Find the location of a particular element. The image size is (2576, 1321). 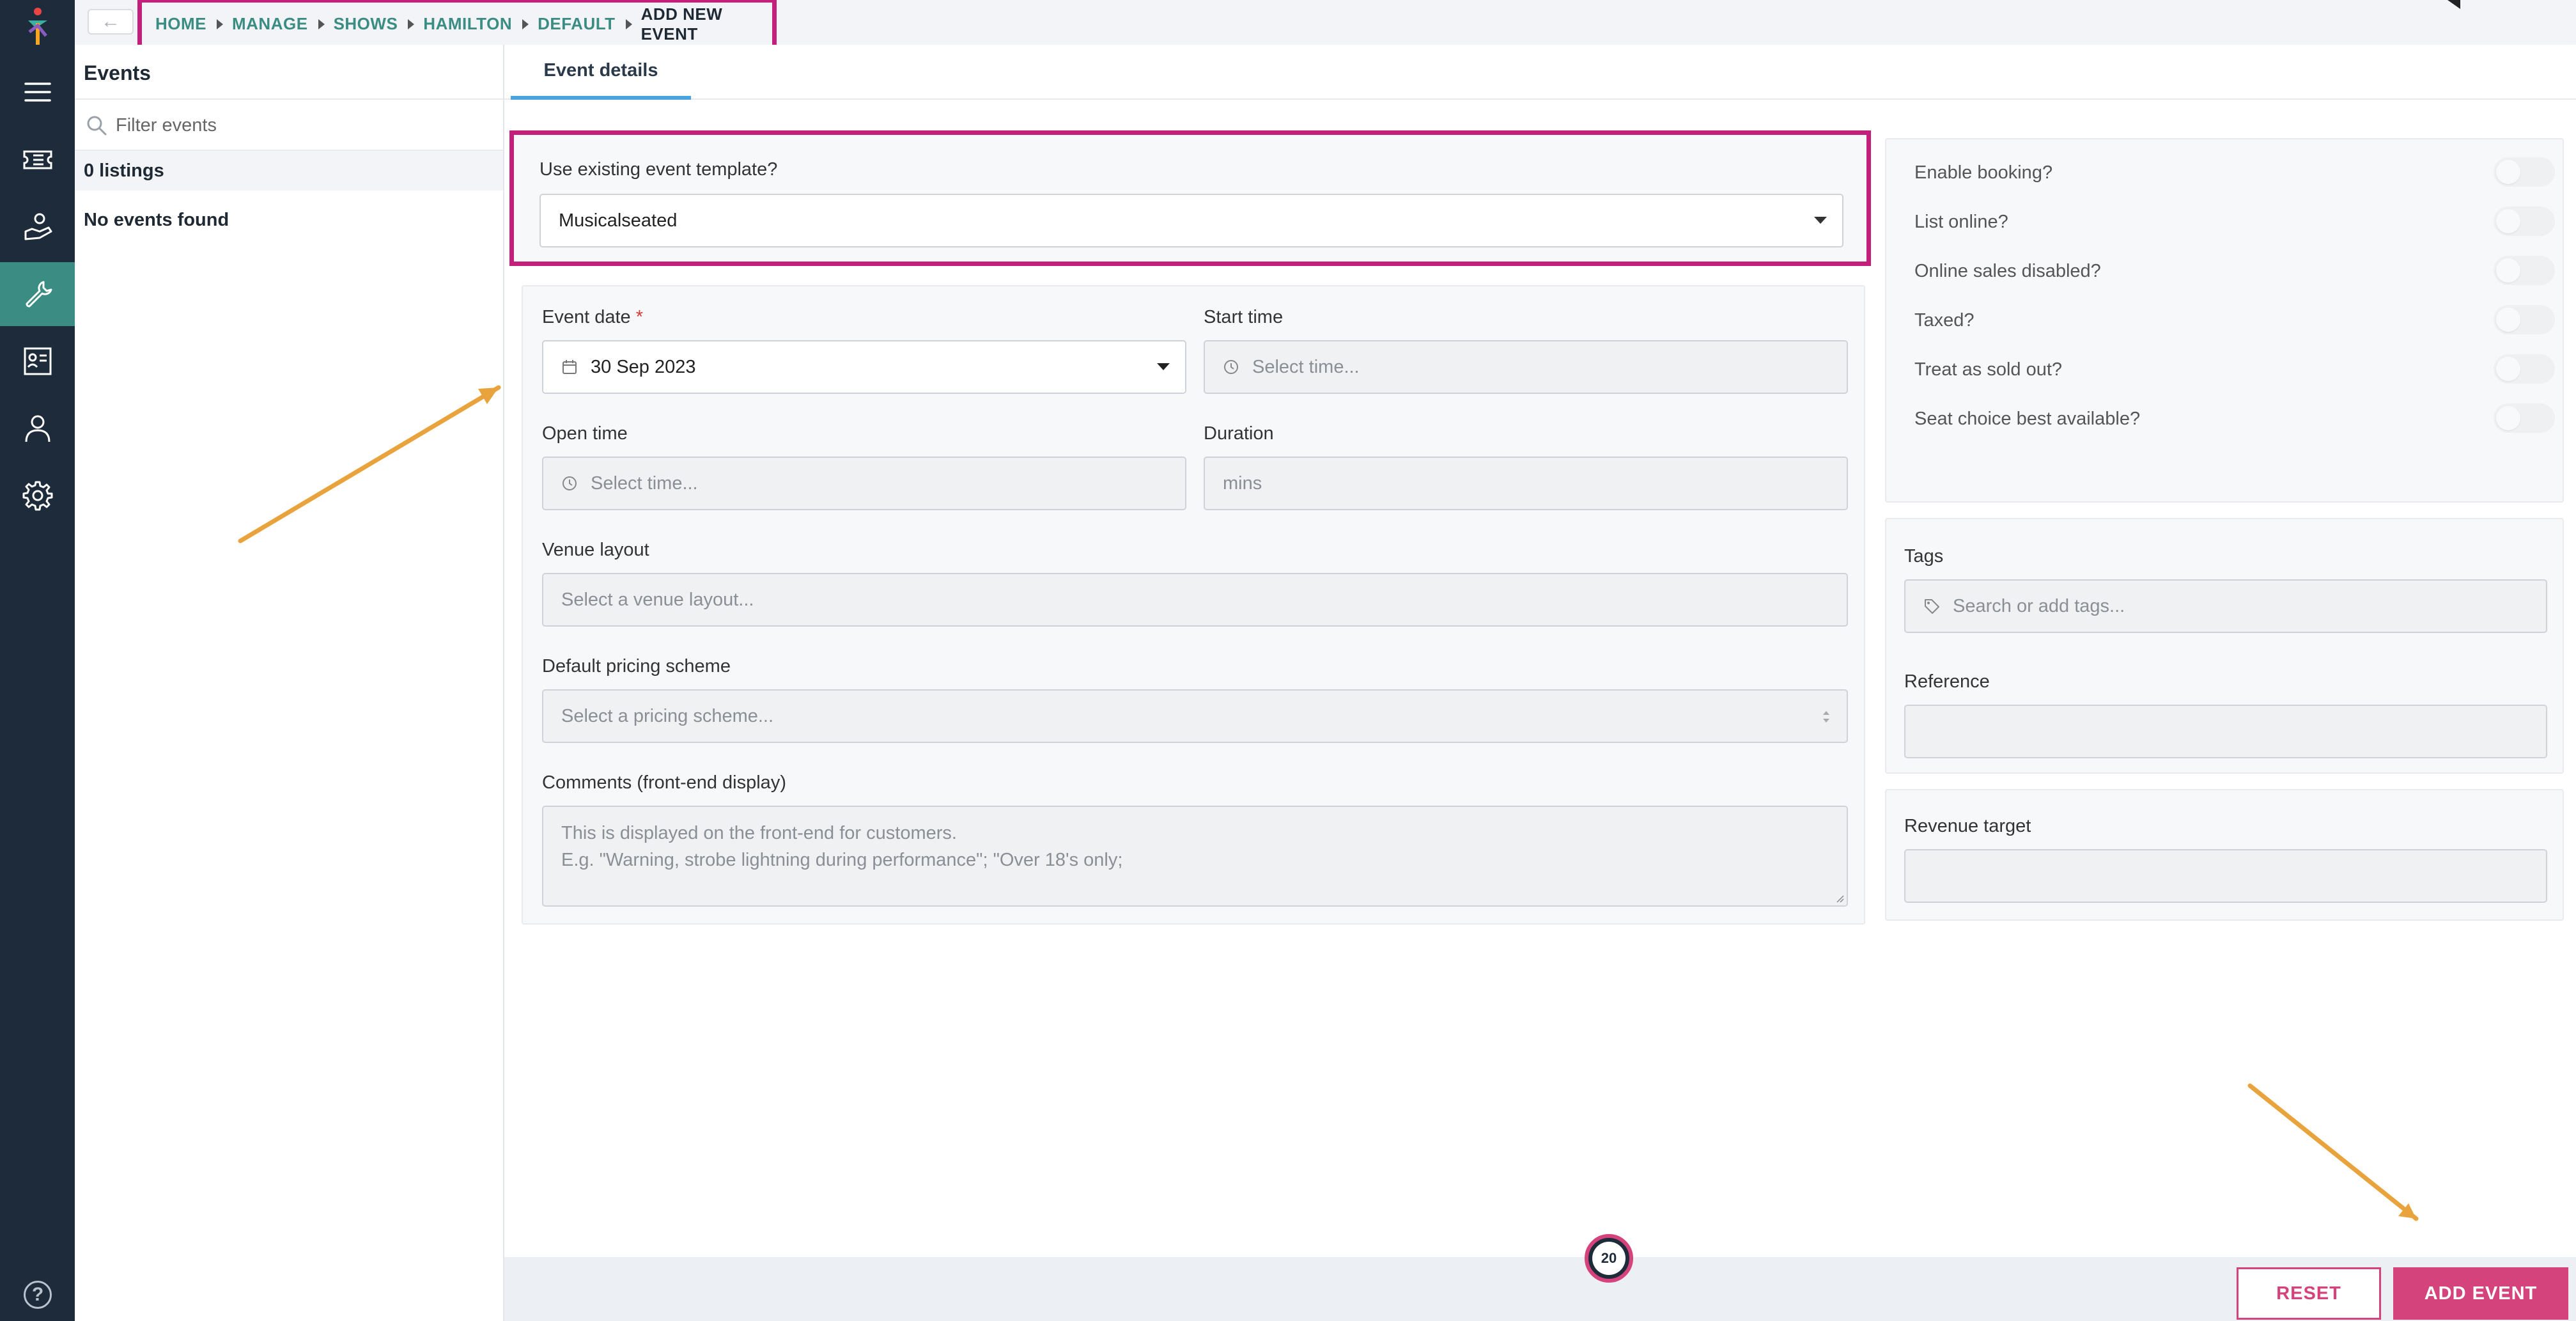

template-label: Use existing event template? is located at coordinates (659, 170).